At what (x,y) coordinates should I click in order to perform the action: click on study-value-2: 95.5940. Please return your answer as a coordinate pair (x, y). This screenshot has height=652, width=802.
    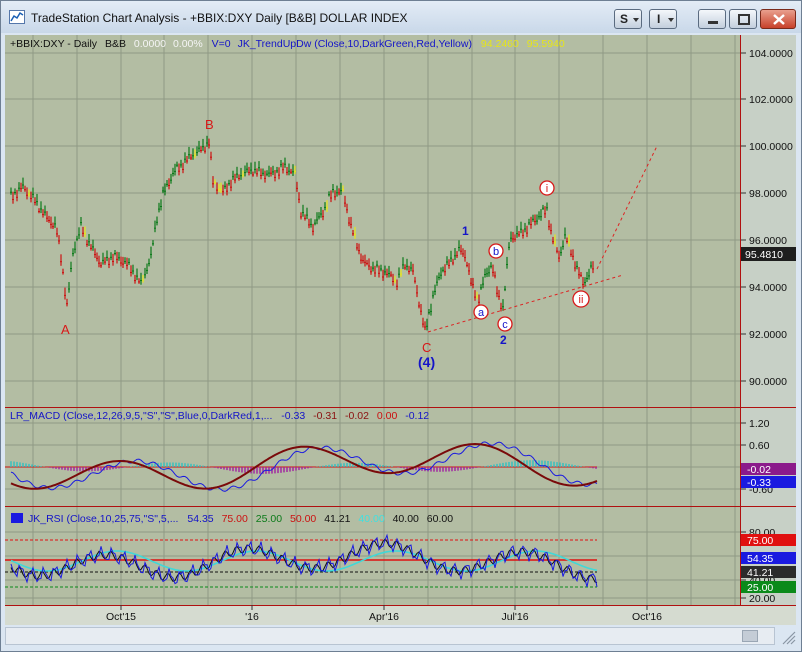
    Looking at the image, I should click on (546, 44).